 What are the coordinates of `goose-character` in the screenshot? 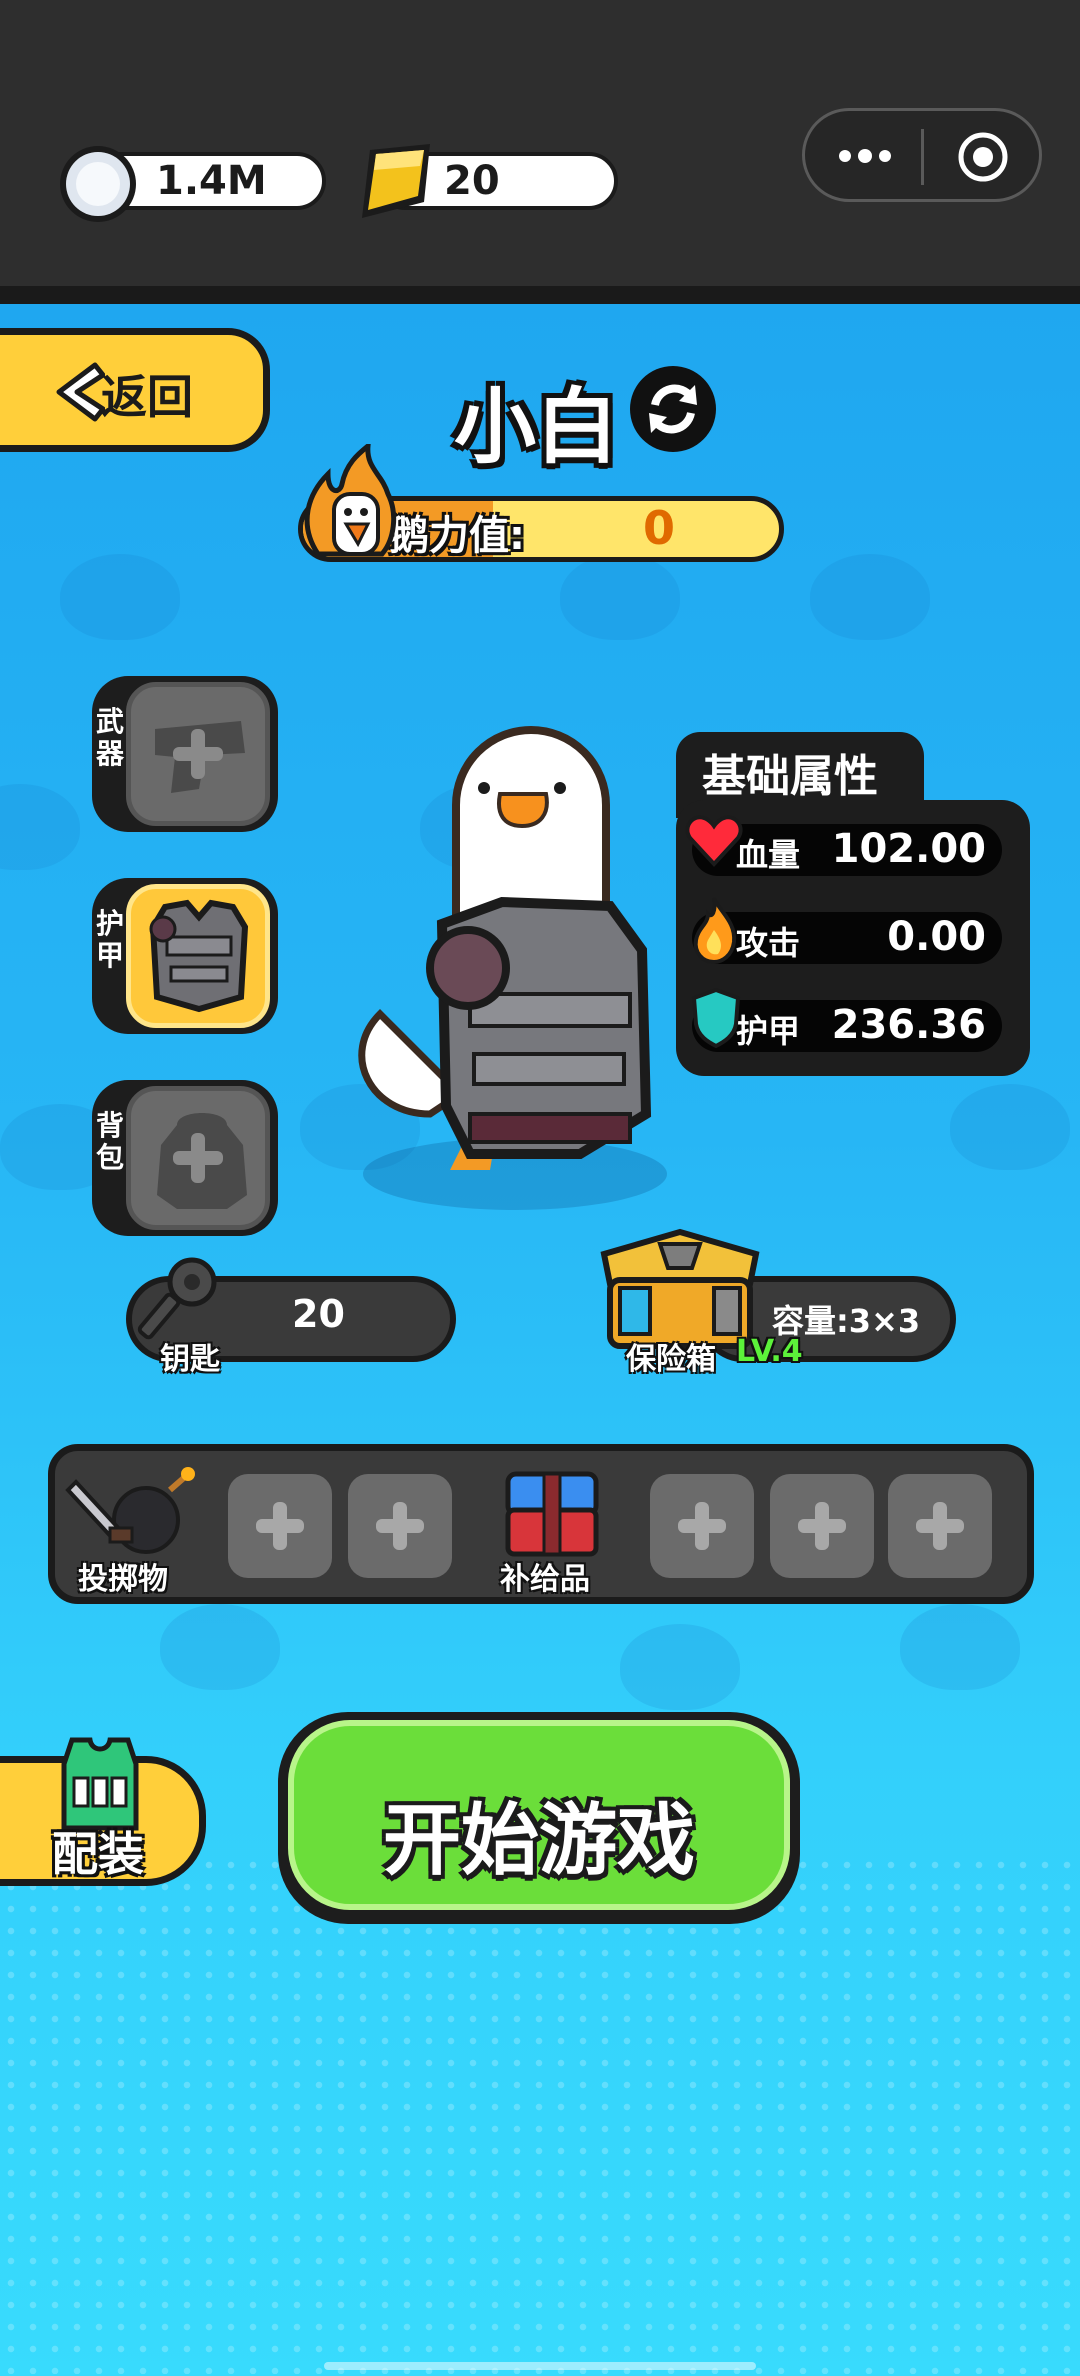 It's located at (512, 968).